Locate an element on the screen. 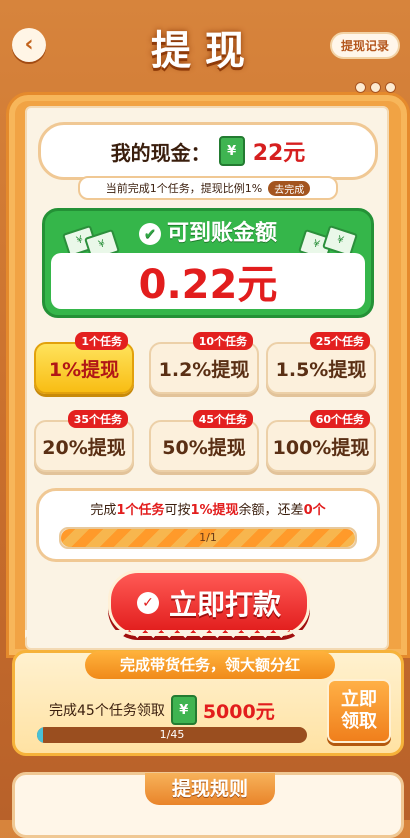  withdraw-record-button: 提现记录 is located at coordinates (364, 45).